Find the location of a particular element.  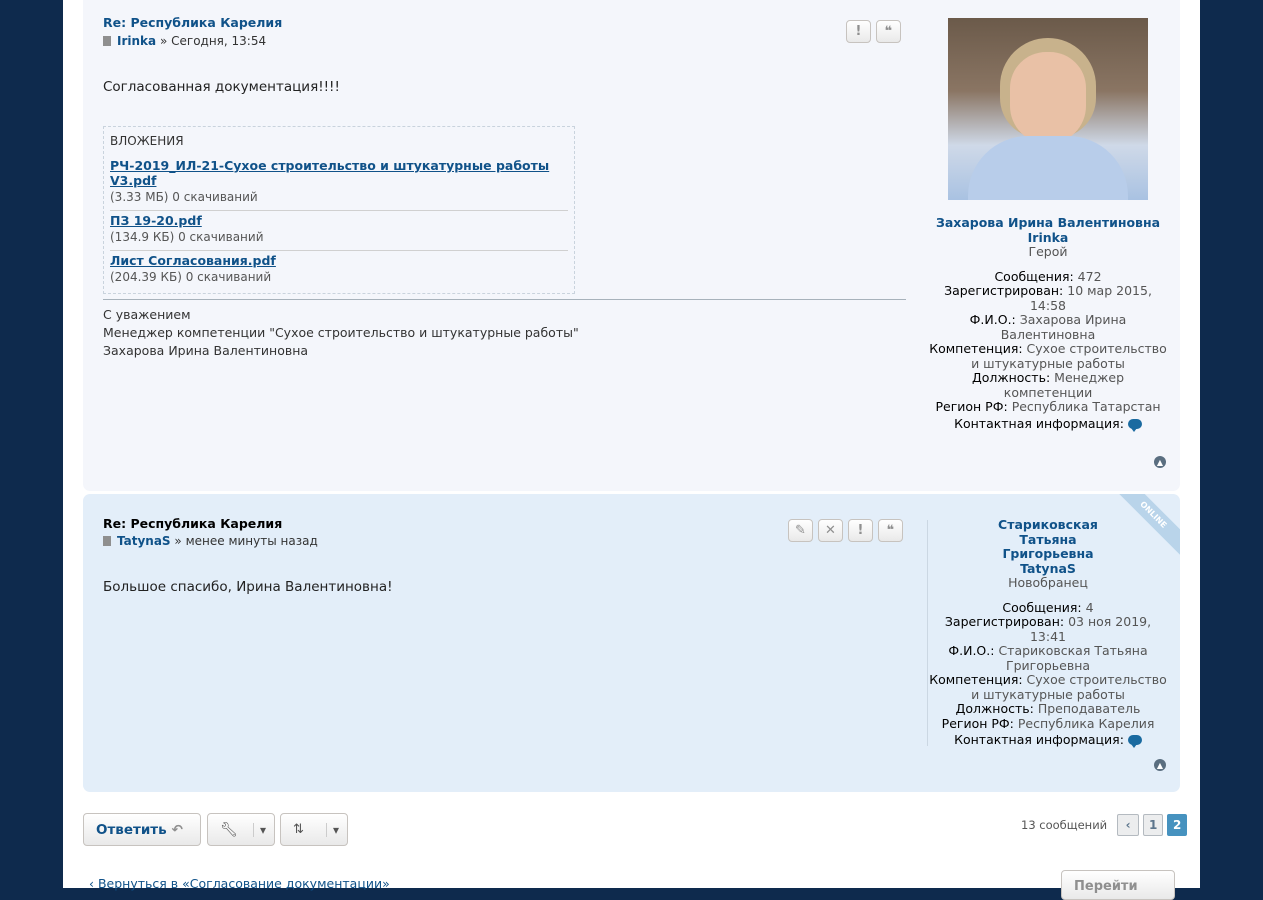

field-value: Республика Татарстан is located at coordinates (1086, 406).